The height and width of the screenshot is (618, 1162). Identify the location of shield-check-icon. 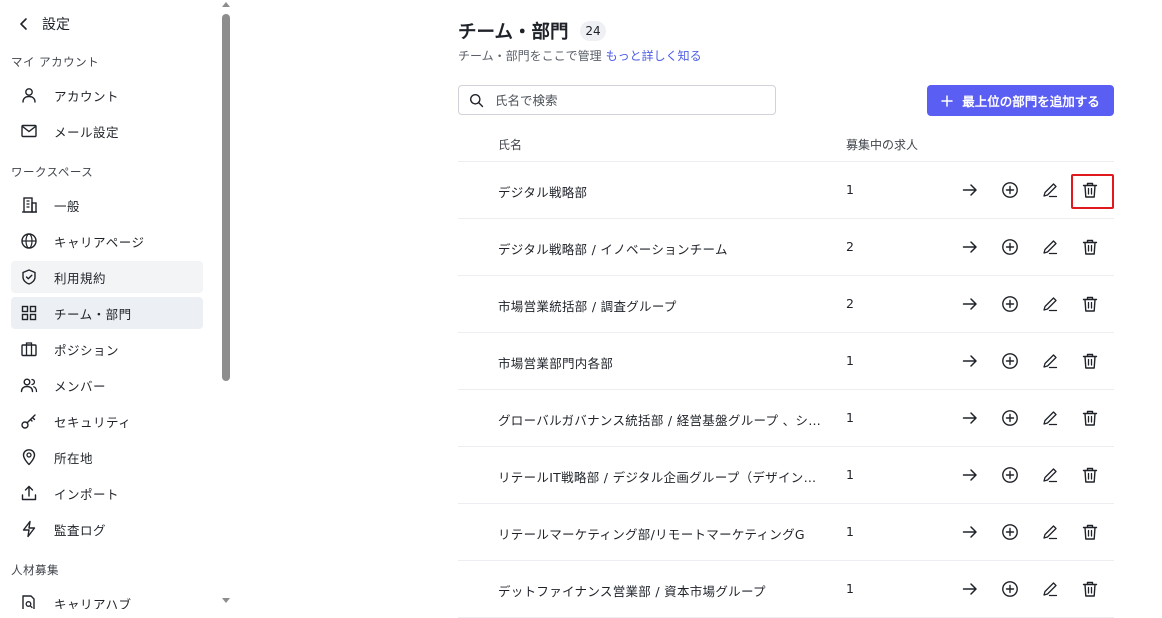
(29, 277).